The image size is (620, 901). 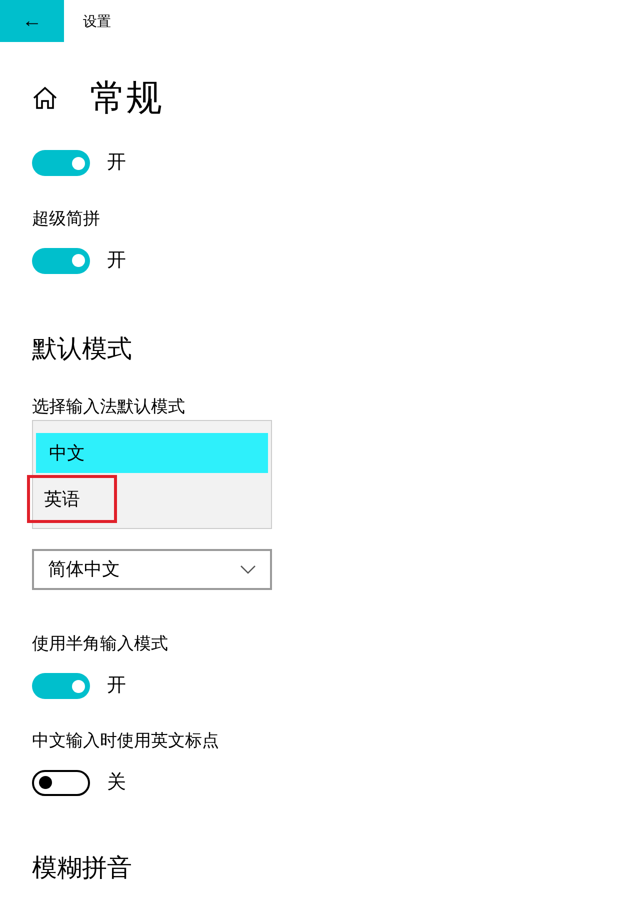 What do you see at coordinates (152, 569) in the screenshot?
I see `charset-select: 简体中文` at bounding box center [152, 569].